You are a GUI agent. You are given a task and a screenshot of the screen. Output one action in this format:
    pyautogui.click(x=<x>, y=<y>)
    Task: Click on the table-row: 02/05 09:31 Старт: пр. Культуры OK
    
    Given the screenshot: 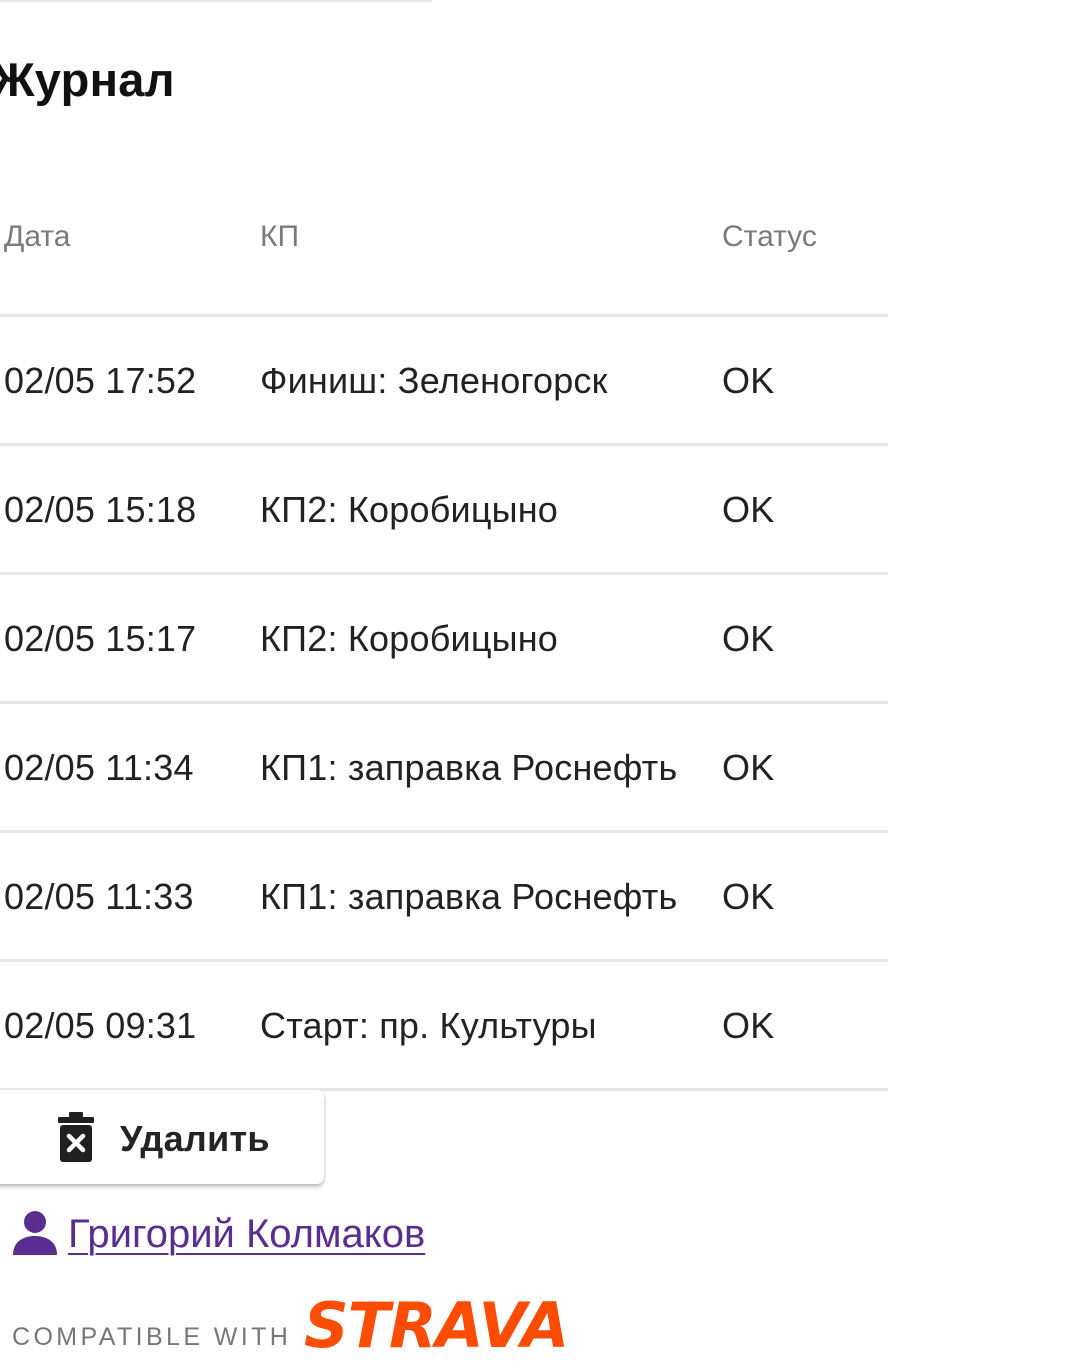 What is the action you would take?
    pyautogui.click(x=444, y=1026)
    